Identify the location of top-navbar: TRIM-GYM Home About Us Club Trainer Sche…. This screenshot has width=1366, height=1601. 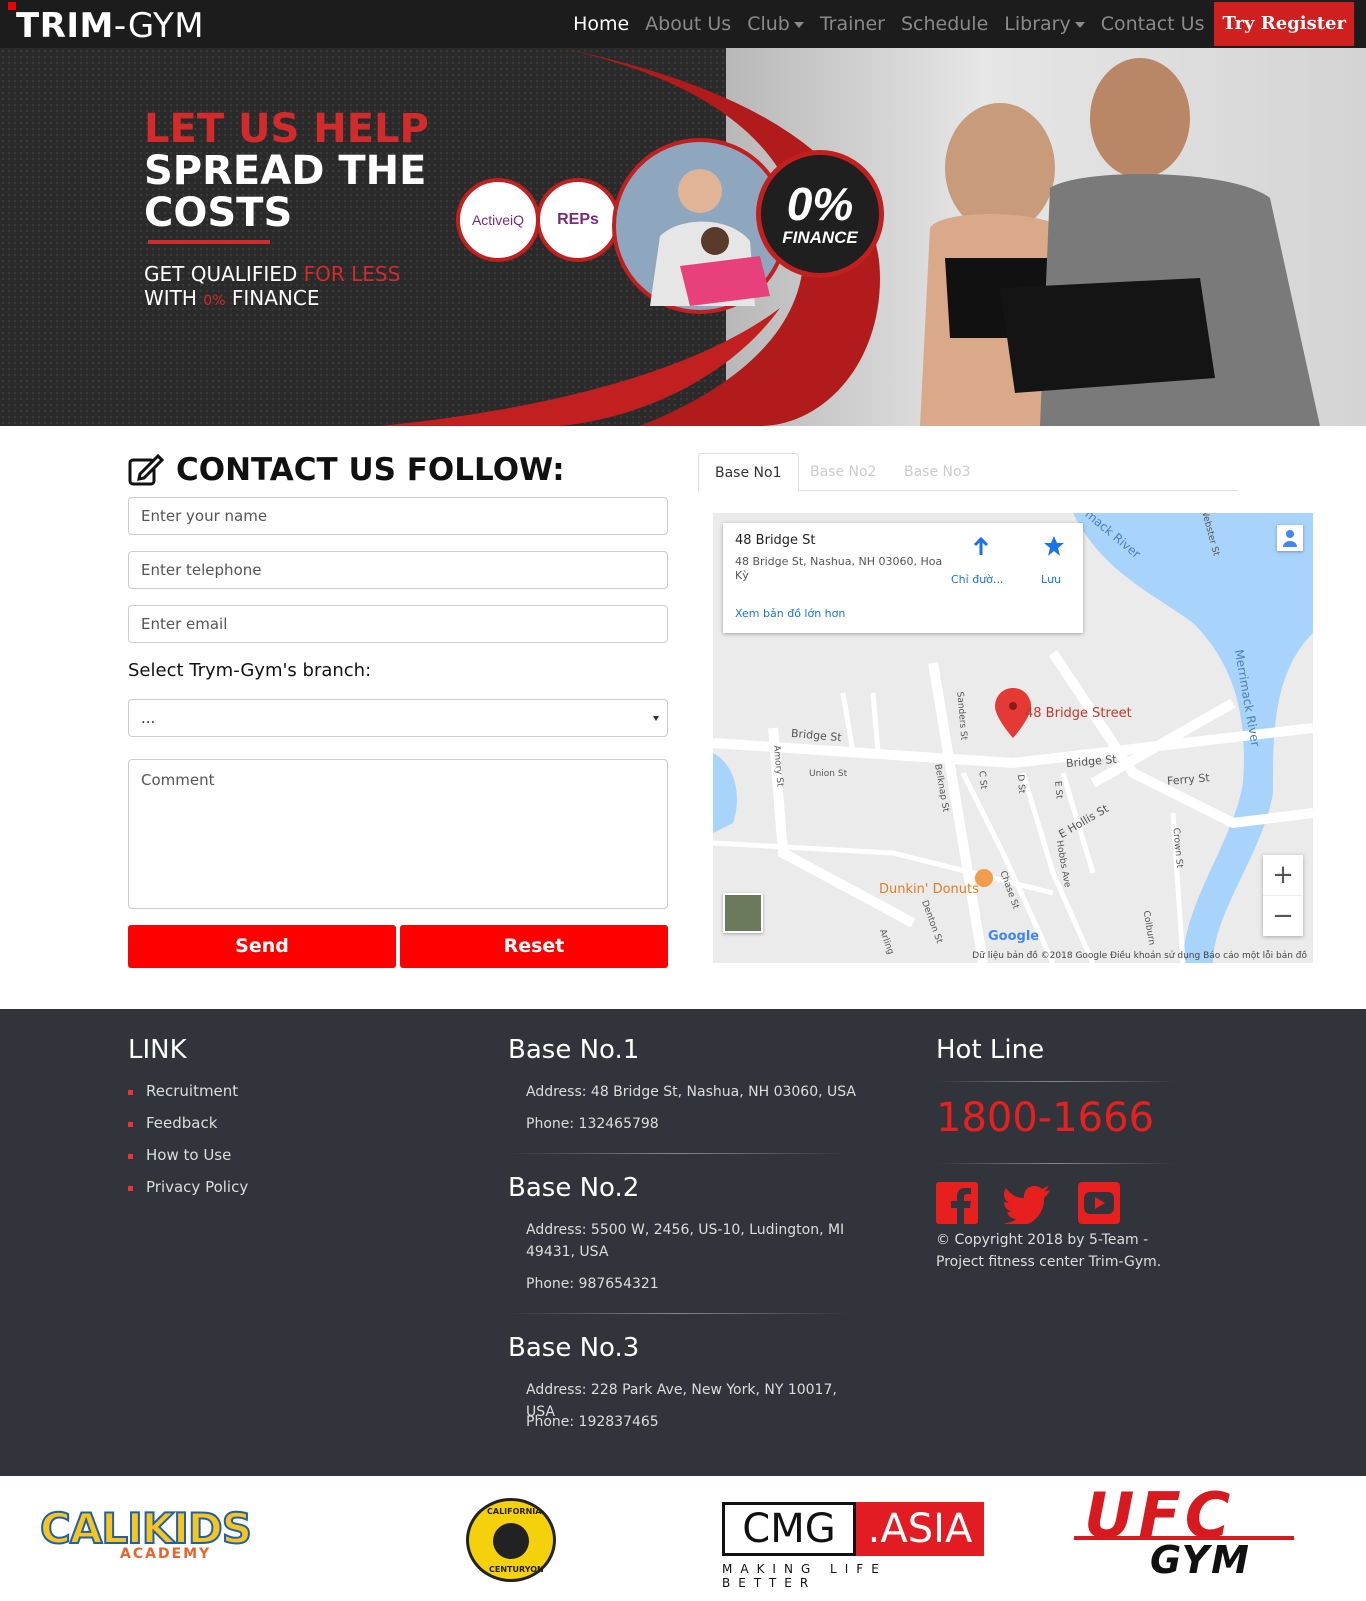
(683, 24).